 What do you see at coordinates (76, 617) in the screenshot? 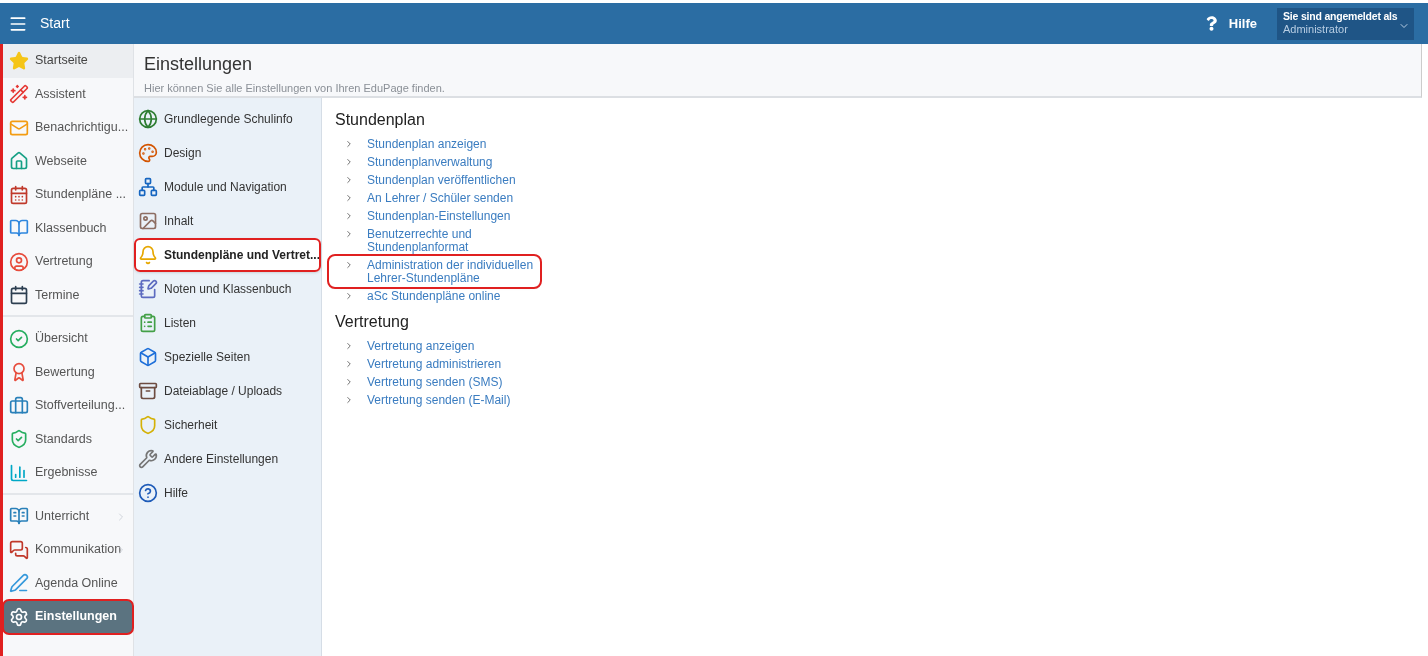
I see `sidebar-label: Einstellungen` at bounding box center [76, 617].